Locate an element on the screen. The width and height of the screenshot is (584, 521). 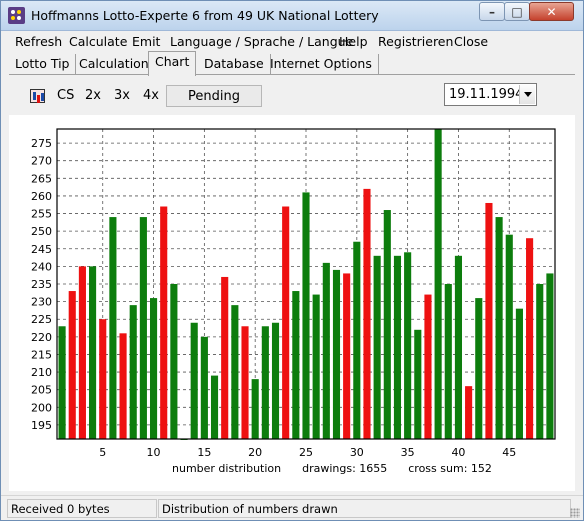
triple-toggle: 3x is located at coordinates (122, 95).